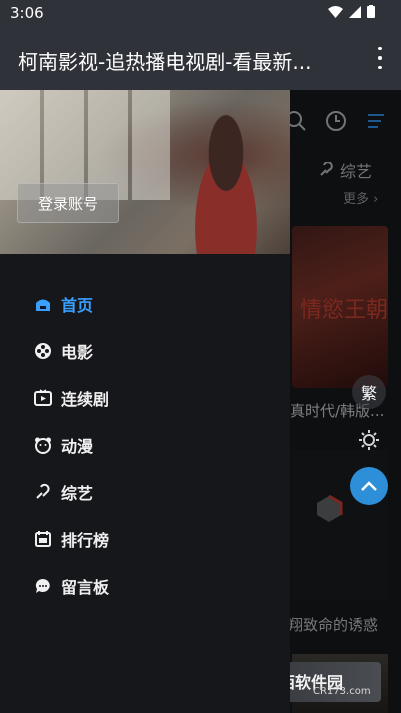 The width and height of the screenshot is (401, 713). Describe the element at coordinates (85, 540) in the screenshot. I see `menu-item-label: 排行榜` at that location.